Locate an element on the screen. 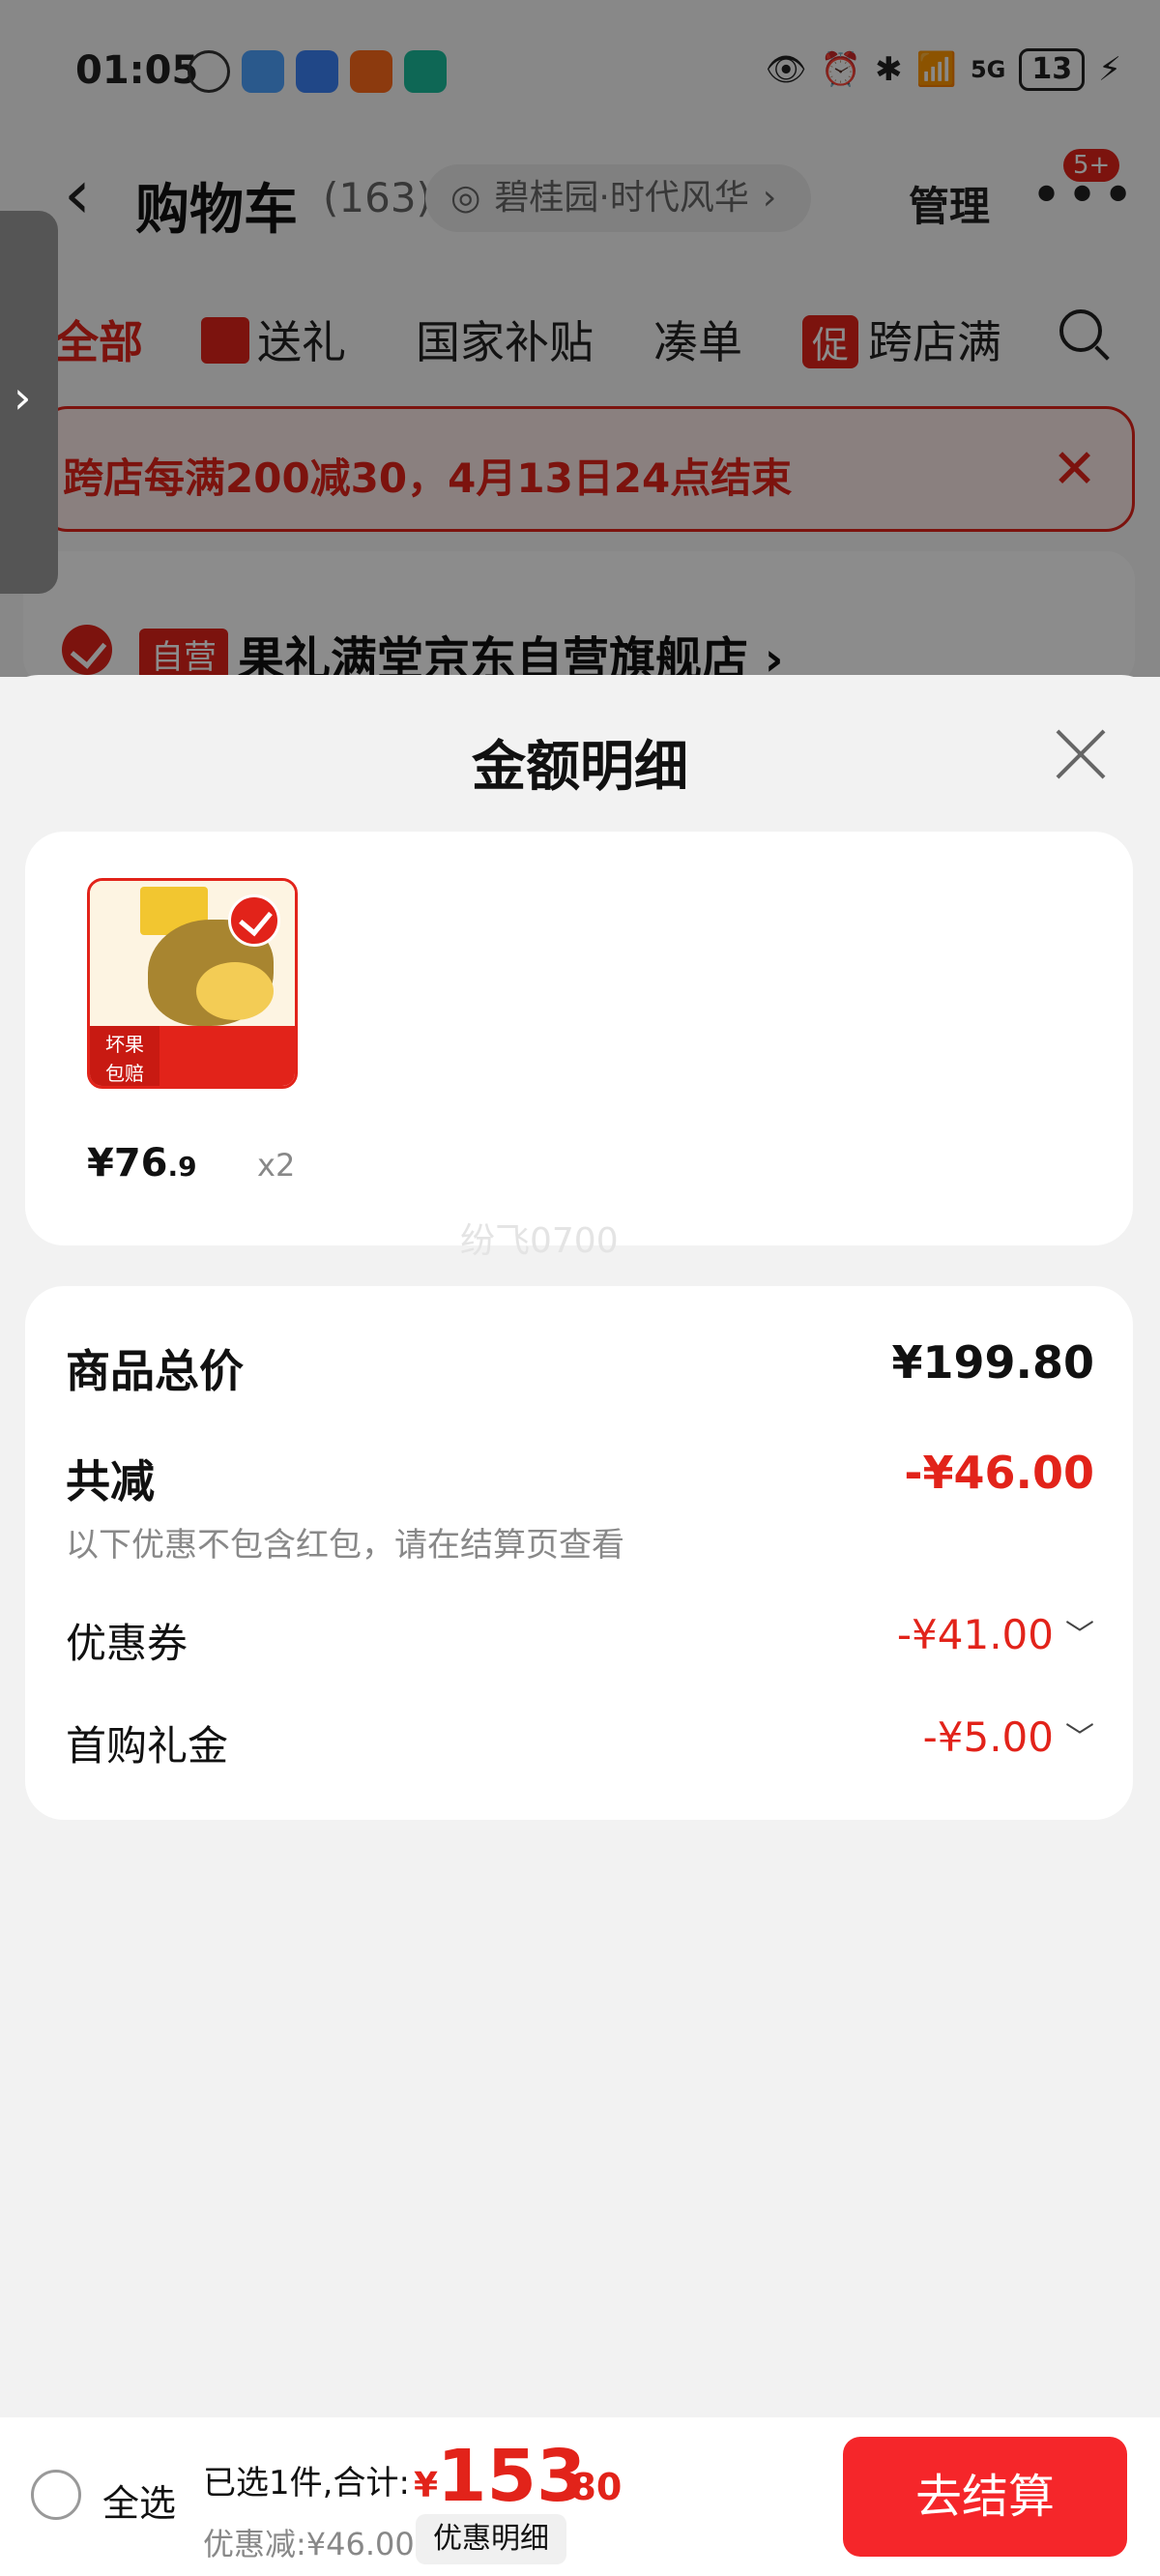 The width and height of the screenshot is (1160, 2576). select-all-radio is located at coordinates (56, 2495).